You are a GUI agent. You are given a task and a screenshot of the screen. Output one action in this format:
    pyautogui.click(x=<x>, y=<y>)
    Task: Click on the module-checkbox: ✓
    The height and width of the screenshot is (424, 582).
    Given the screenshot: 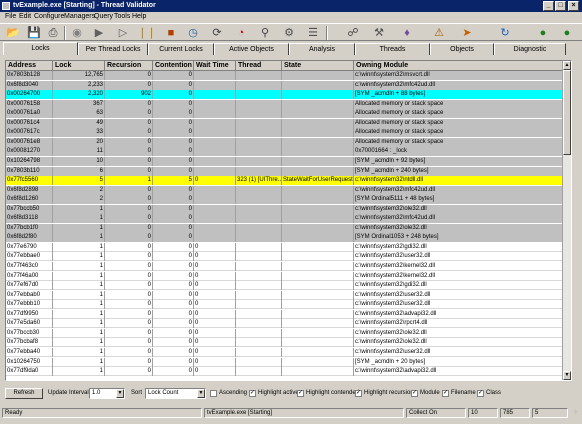 What is the action you would take?
    pyautogui.click(x=414, y=393)
    